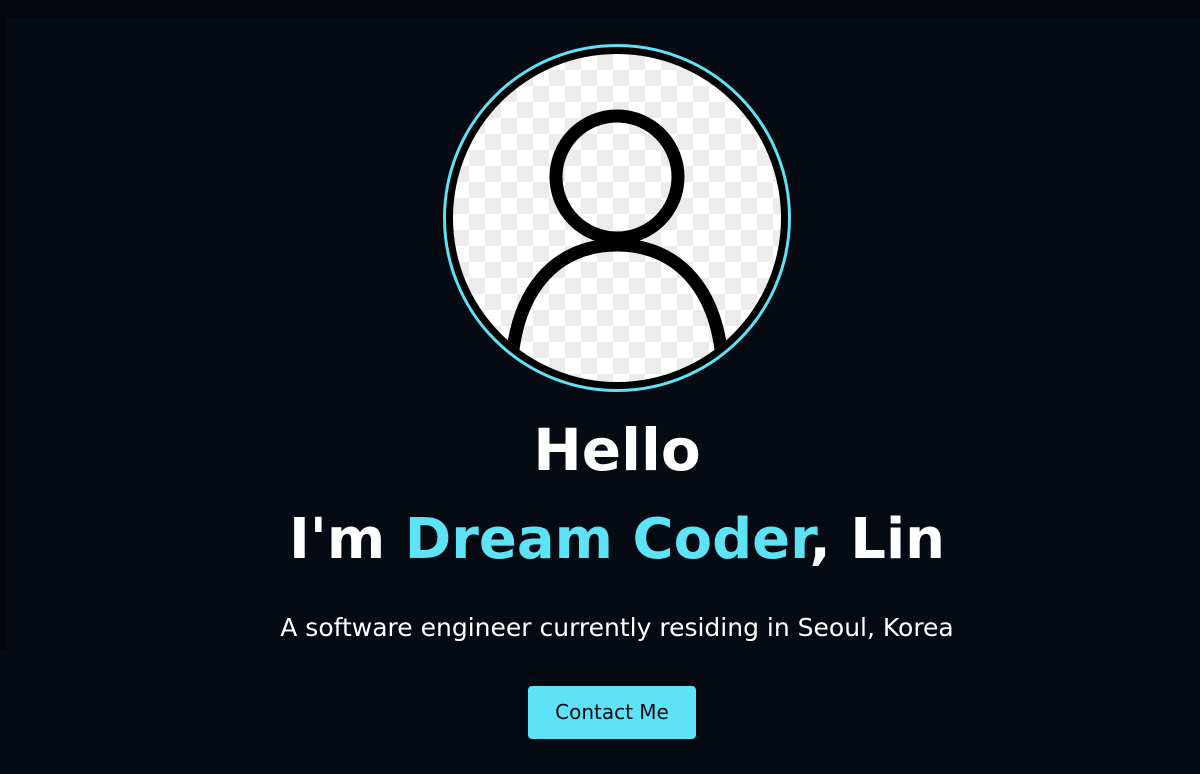 Image resolution: width=1200 pixels, height=774 pixels. Describe the element at coordinates (877, 539) in the screenshot. I see `intro-suffix: , Lin` at that location.